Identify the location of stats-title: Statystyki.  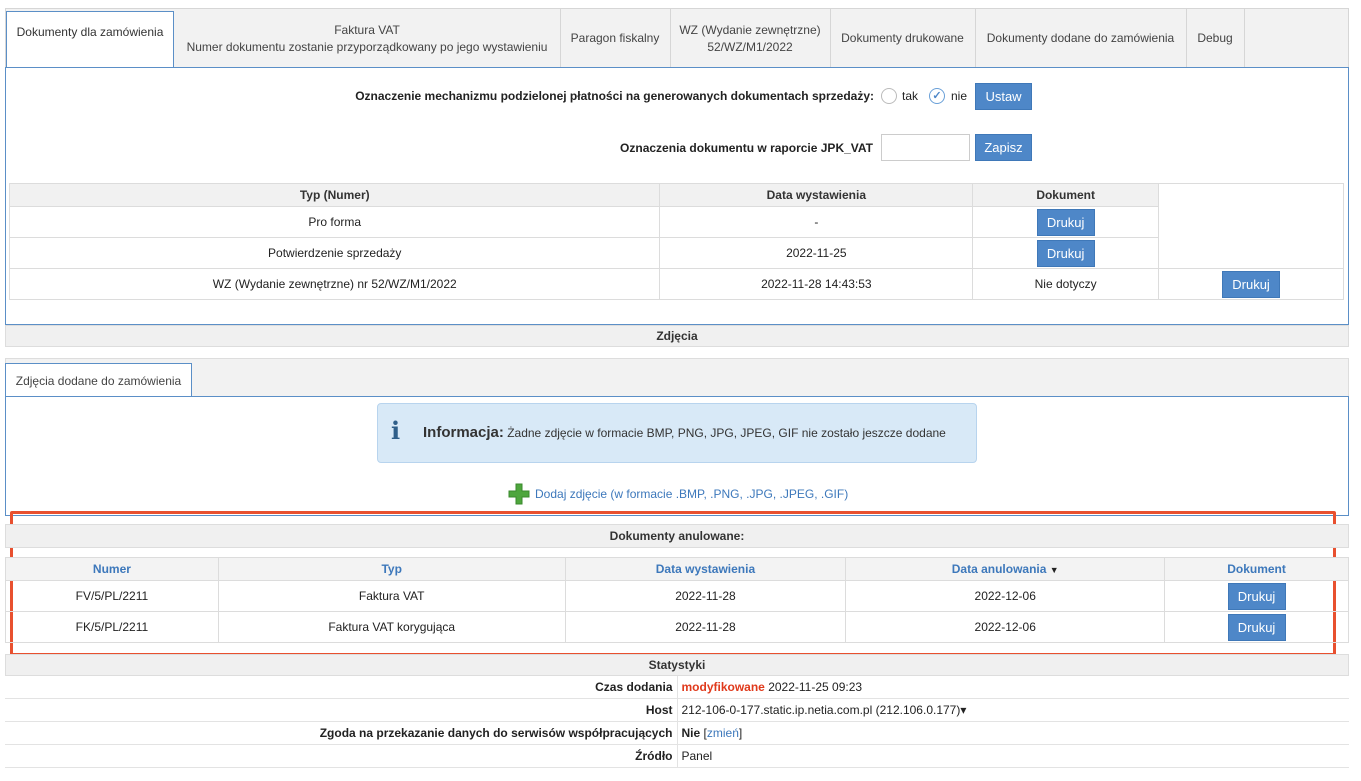
(677, 665).